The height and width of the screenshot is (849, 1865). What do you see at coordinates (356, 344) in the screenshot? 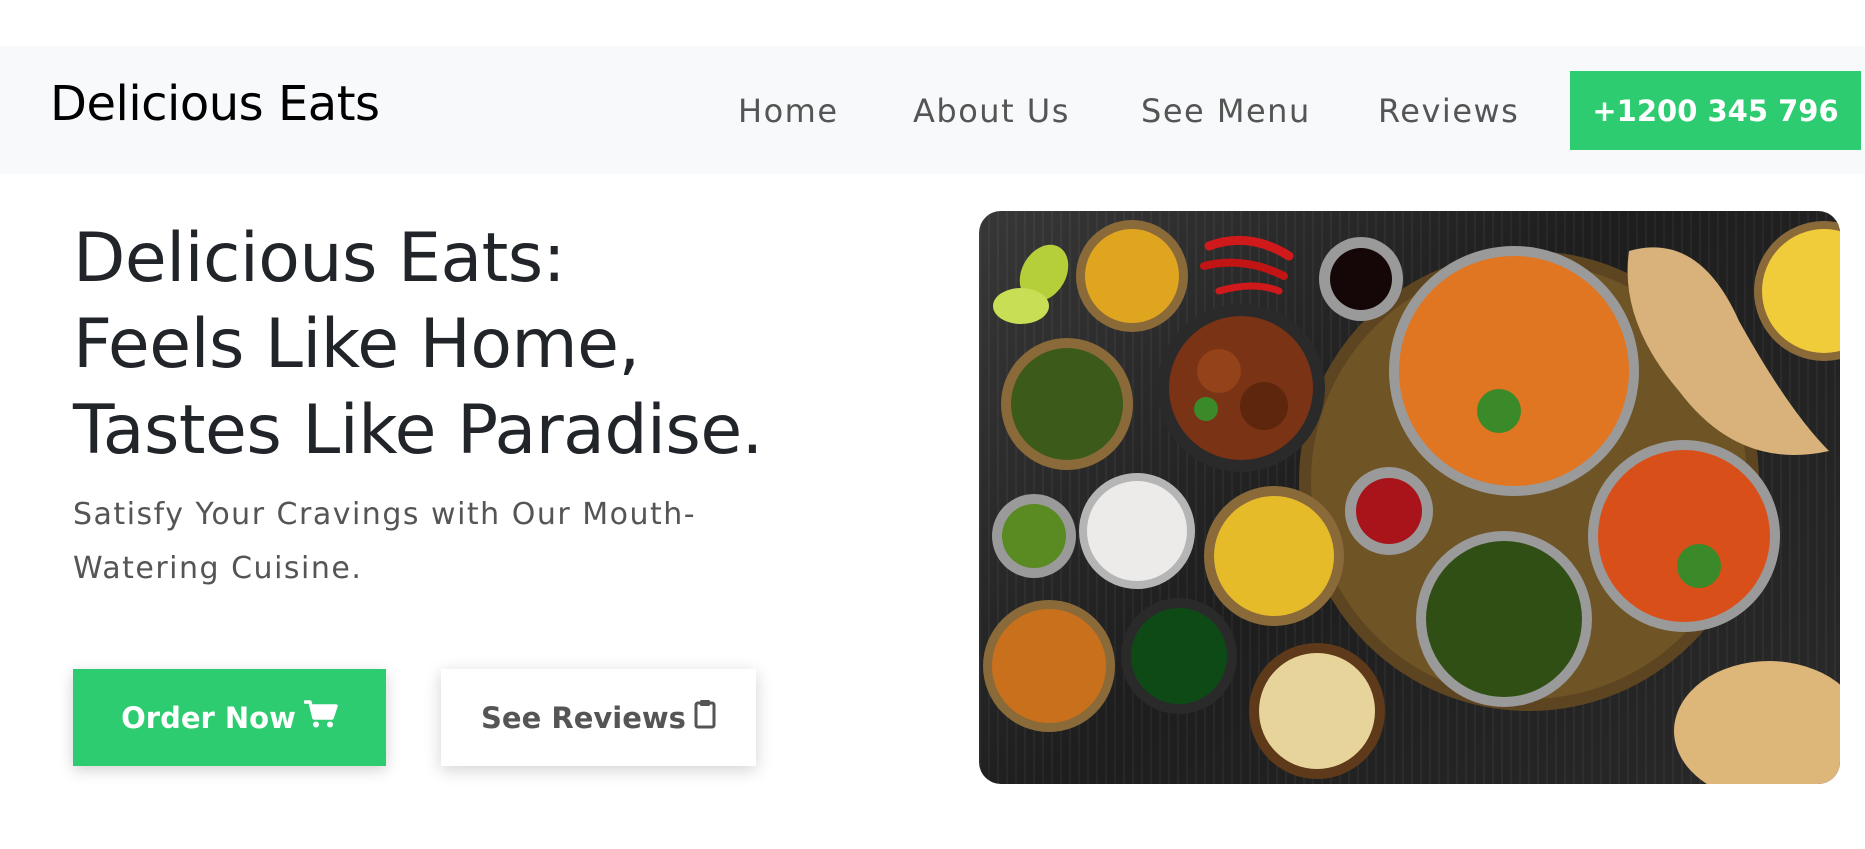
I see `hero-title-line-2: Feels Like Home,` at bounding box center [356, 344].